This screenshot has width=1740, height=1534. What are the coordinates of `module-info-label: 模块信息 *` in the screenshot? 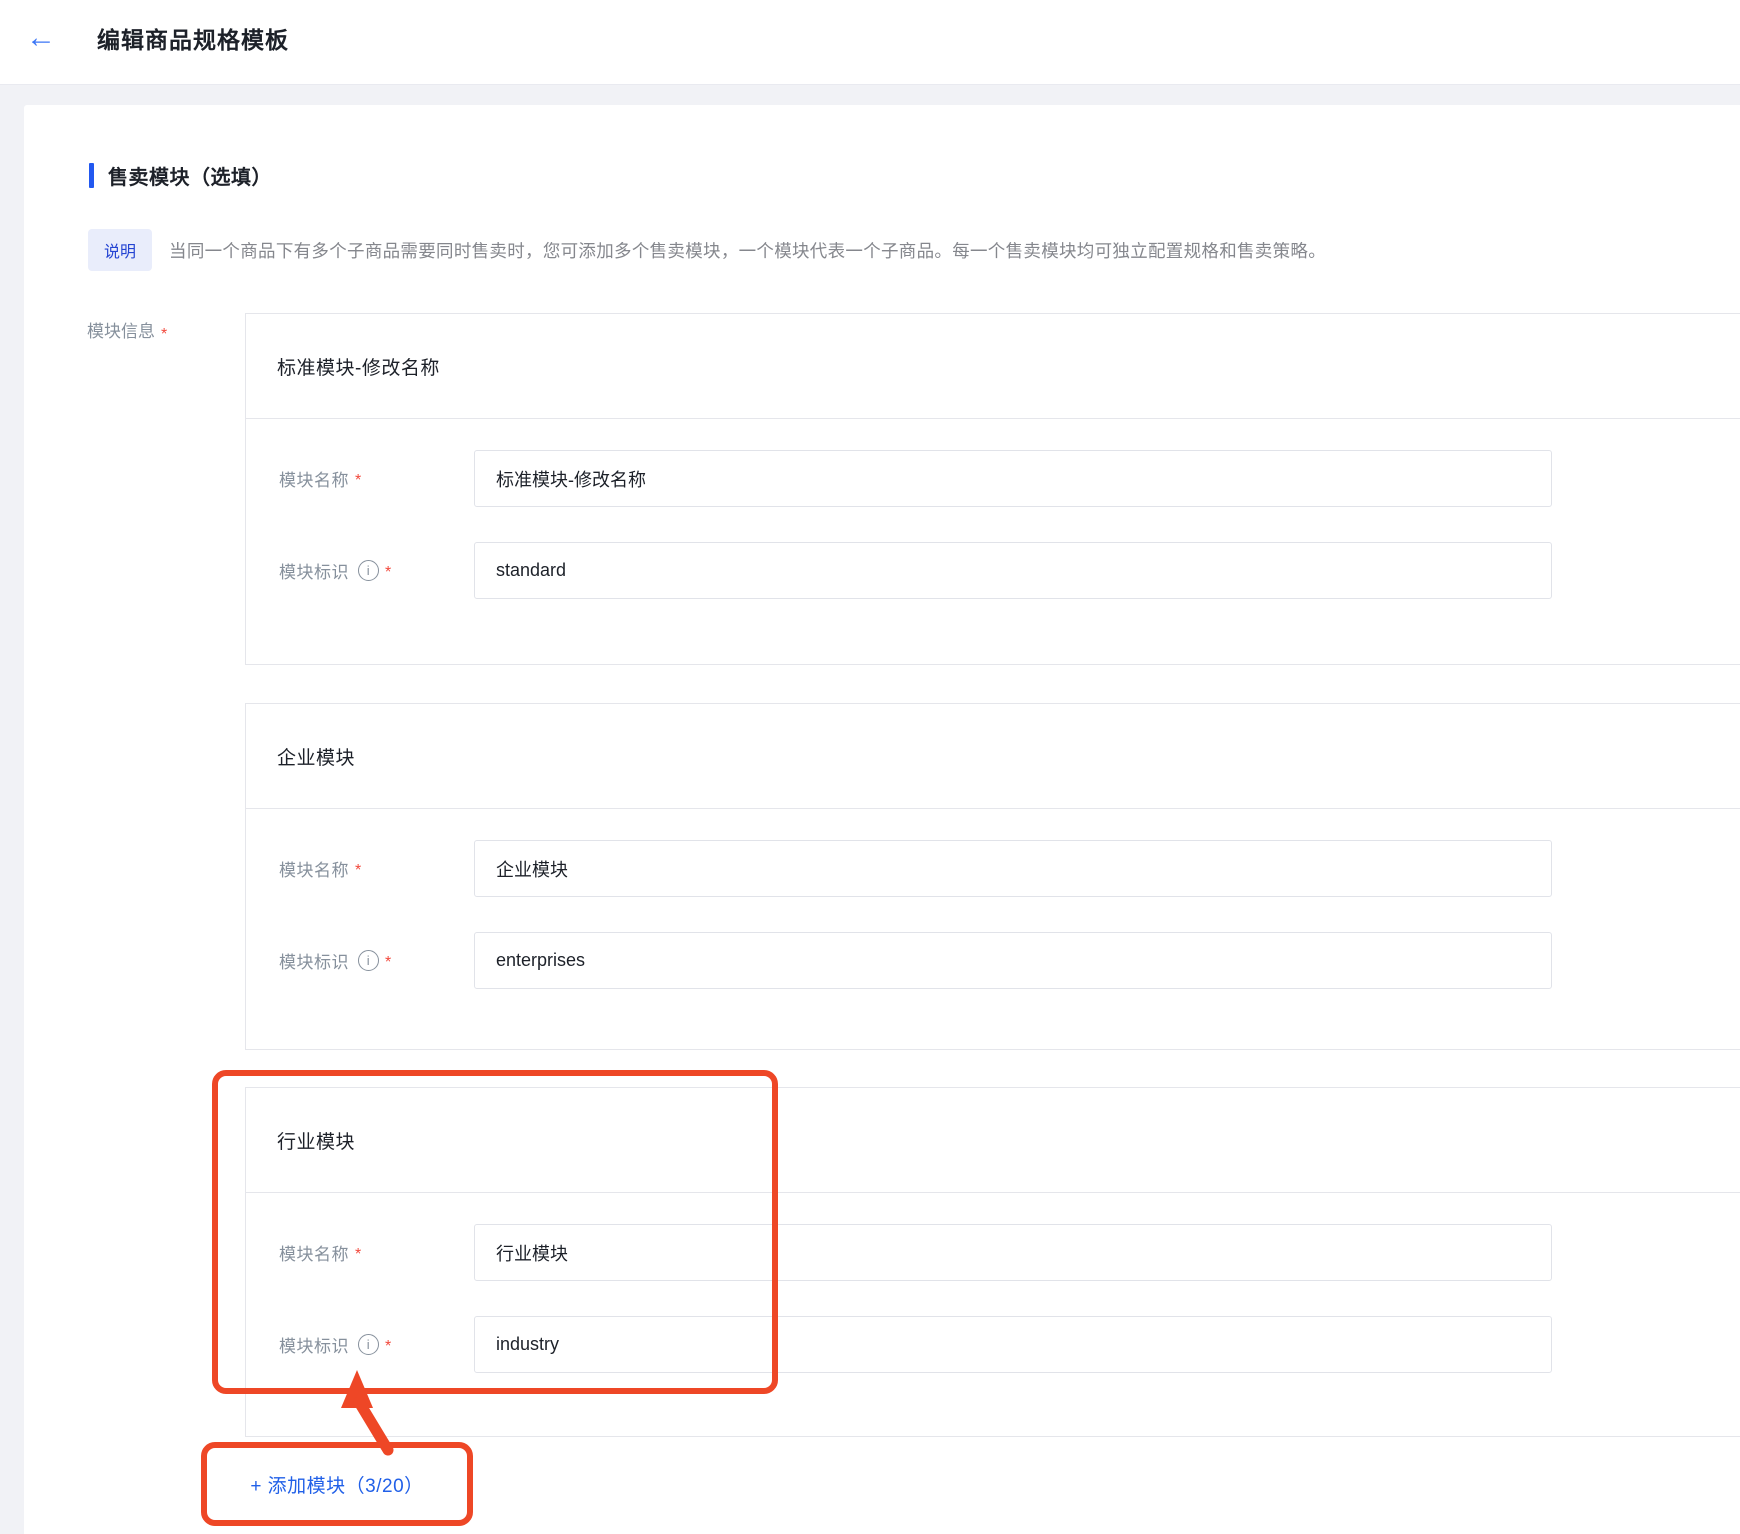 It's located at (127, 332).